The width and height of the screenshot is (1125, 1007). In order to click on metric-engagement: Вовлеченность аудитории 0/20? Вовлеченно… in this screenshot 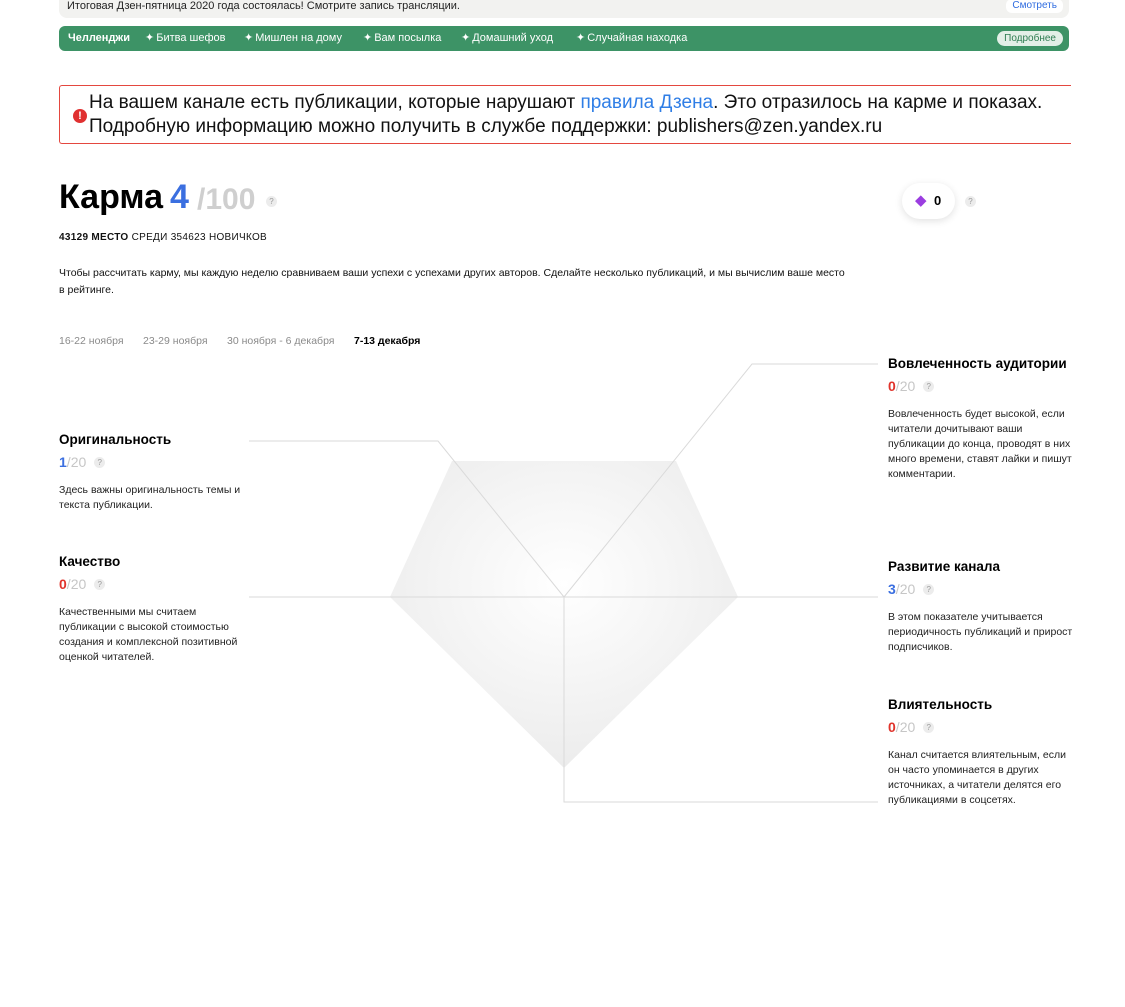, I will do `click(980, 419)`.